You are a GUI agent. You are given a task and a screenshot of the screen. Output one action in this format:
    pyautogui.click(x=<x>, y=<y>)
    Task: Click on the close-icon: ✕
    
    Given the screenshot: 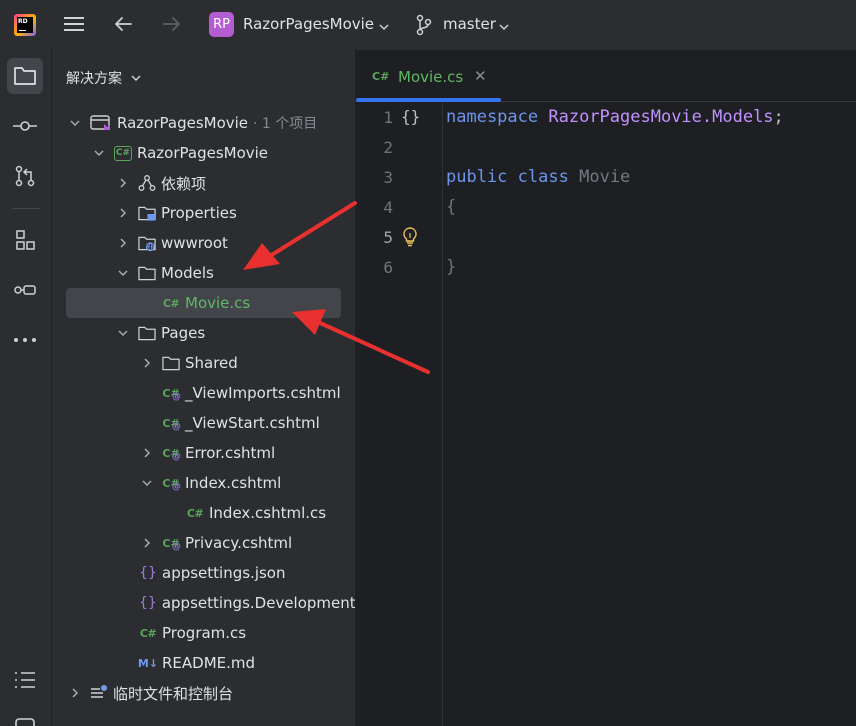 What is the action you would take?
    pyautogui.click(x=480, y=76)
    